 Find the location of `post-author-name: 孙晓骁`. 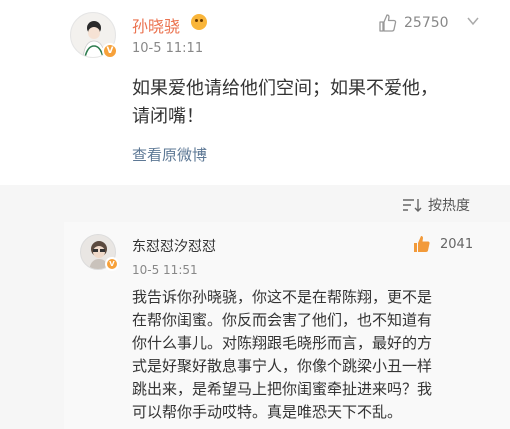

post-author-name: 孙晓骁 is located at coordinates (156, 25).